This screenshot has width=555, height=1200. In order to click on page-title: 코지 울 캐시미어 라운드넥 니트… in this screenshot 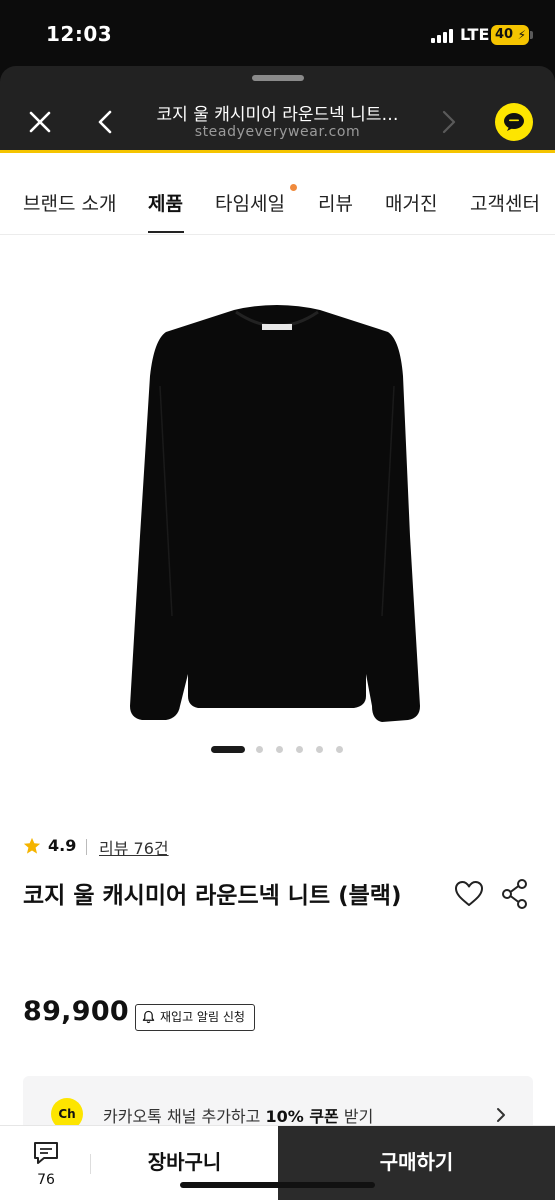, I will do `click(277, 115)`.